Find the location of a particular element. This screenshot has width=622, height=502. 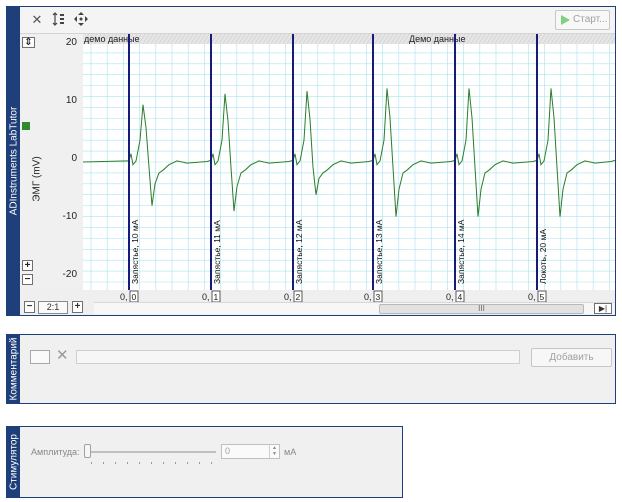

channel-label-text: ЭМГ (mV) is located at coordinates (37, 179).